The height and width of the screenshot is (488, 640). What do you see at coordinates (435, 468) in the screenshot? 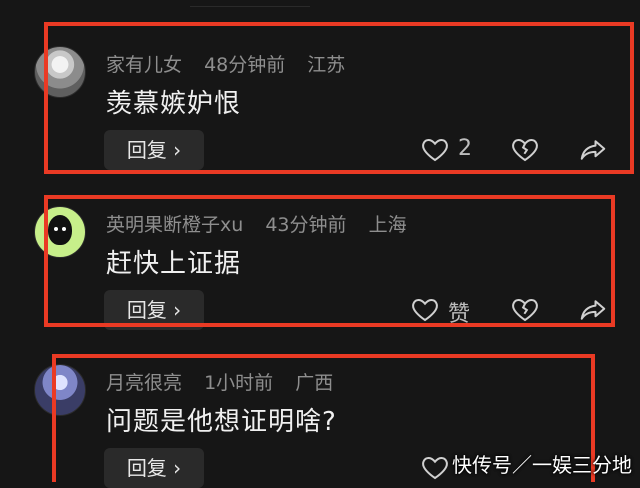
I see `heart-icon` at bounding box center [435, 468].